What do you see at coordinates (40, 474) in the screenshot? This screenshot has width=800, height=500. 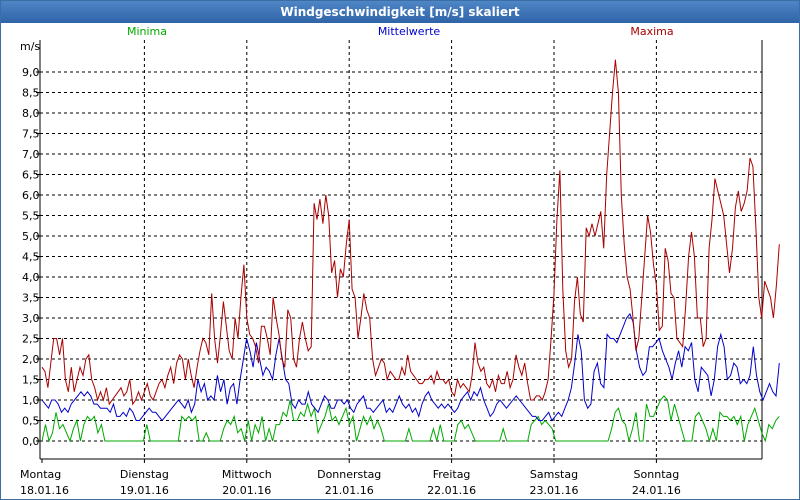 I see `x-tick-day-label: Montag` at bounding box center [40, 474].